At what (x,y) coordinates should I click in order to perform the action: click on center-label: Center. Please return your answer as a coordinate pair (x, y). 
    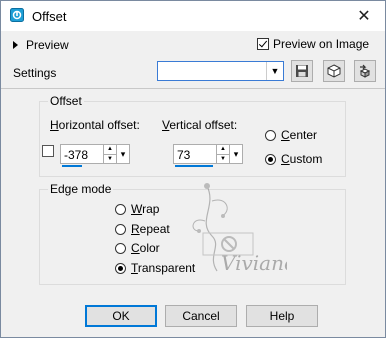
    Looking at the image, I should click on (299, 135).